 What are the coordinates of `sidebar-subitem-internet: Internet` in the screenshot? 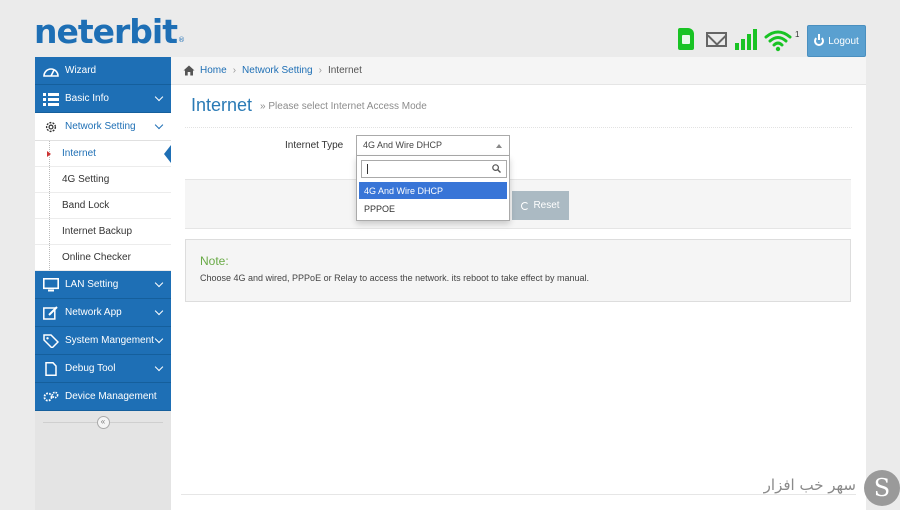 It's located at (103, 154).